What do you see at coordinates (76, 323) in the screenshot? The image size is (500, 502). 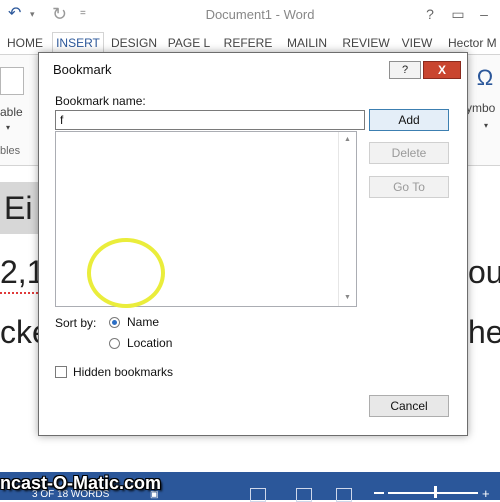 I see `sort-by-label: Sort by:` at bounding box center [76, 323].